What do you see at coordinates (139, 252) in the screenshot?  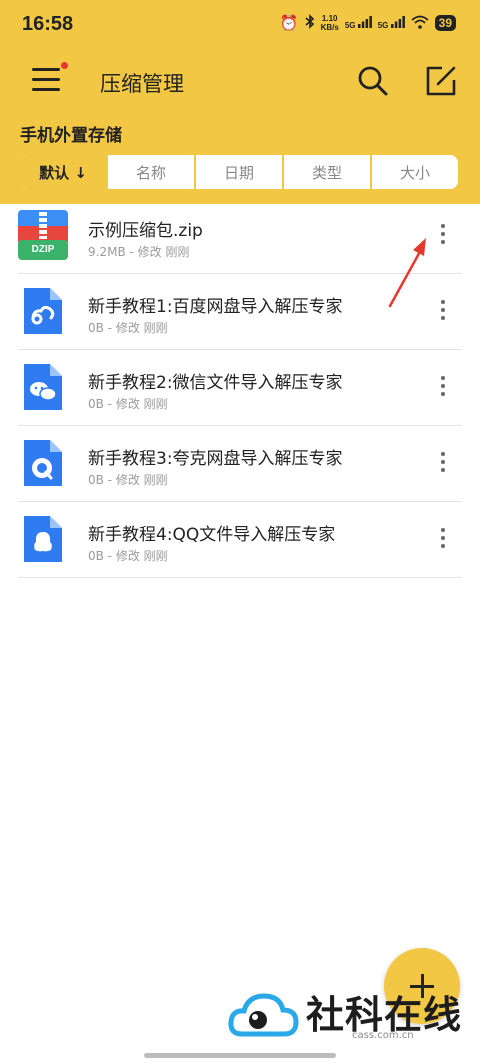 I see `file-meta: 9.2MB - 修改 刚刚` at bounding box center [139, 252].